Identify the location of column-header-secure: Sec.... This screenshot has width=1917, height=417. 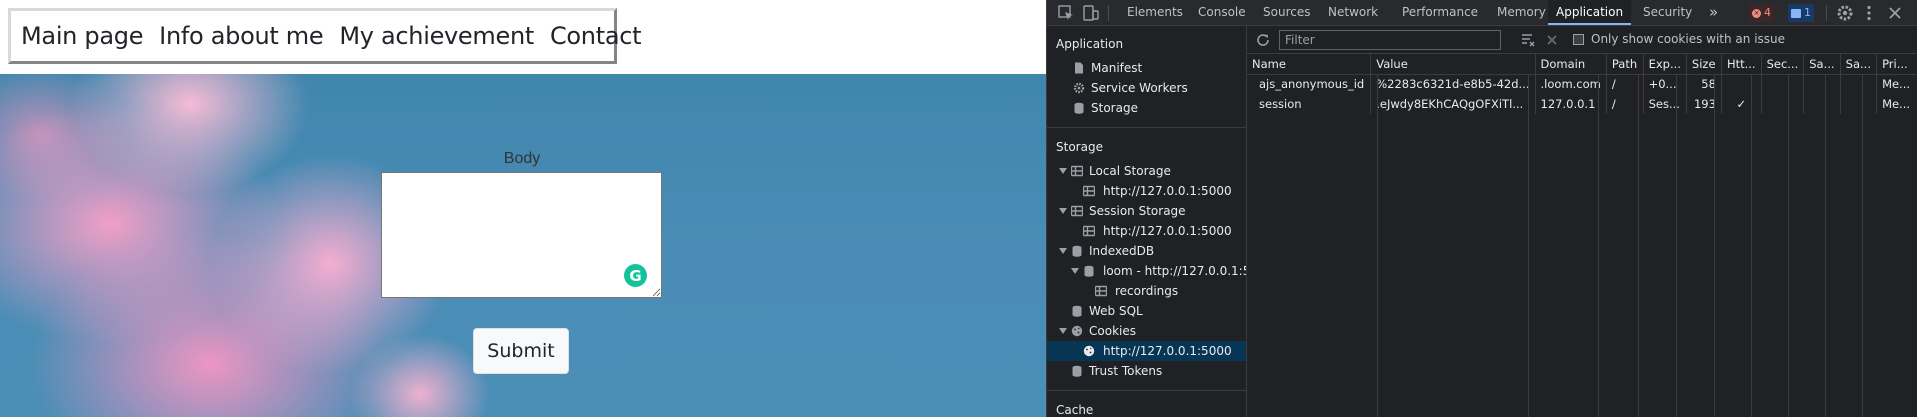
(1783, 64).